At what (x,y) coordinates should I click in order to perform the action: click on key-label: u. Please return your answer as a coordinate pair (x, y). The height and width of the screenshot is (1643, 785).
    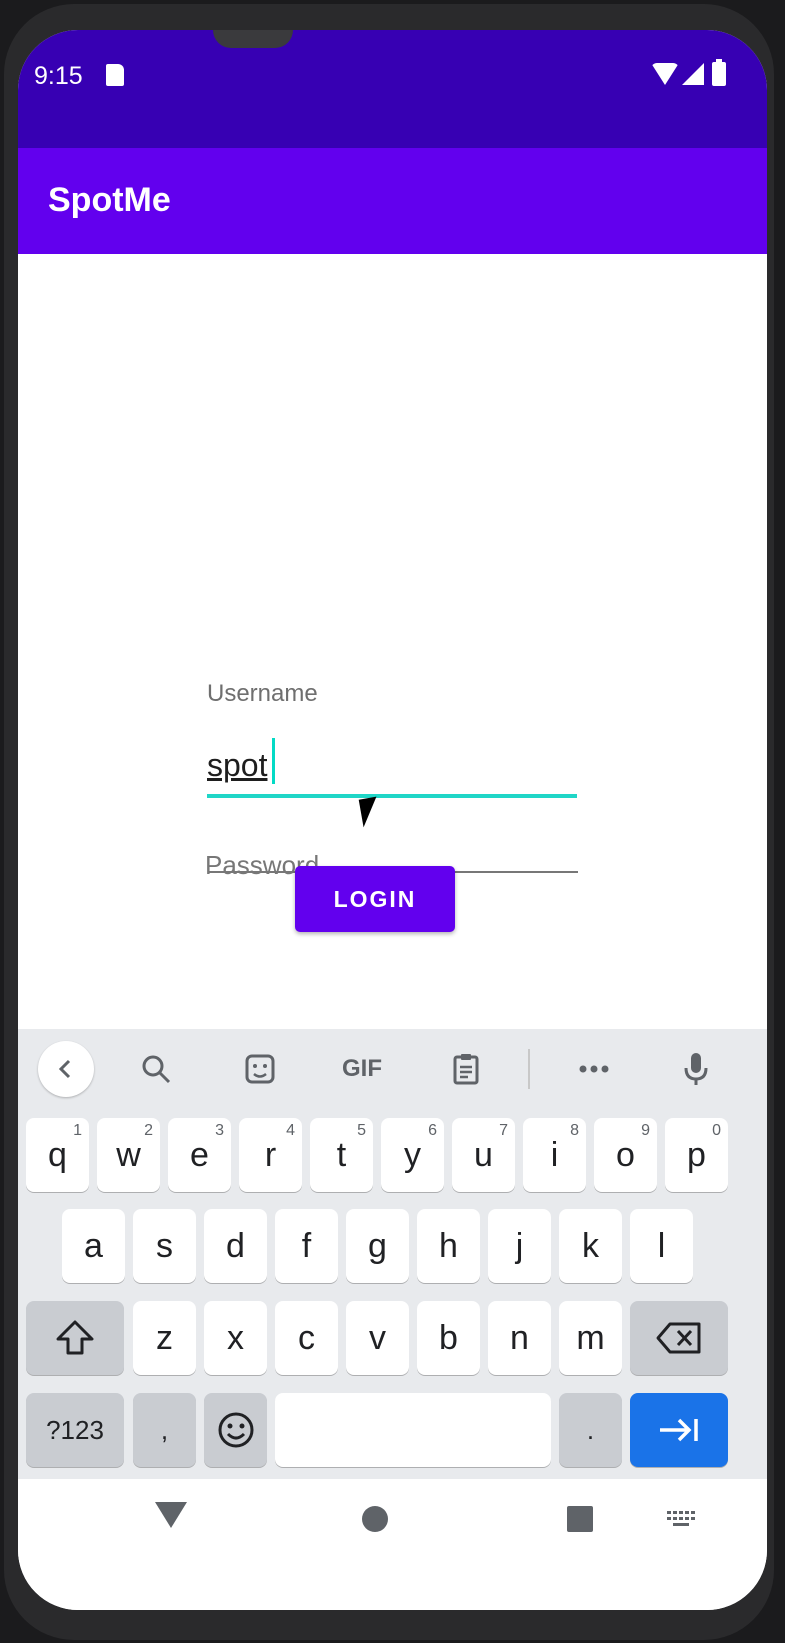
    Looking at the image, I should click on (483, 1154).